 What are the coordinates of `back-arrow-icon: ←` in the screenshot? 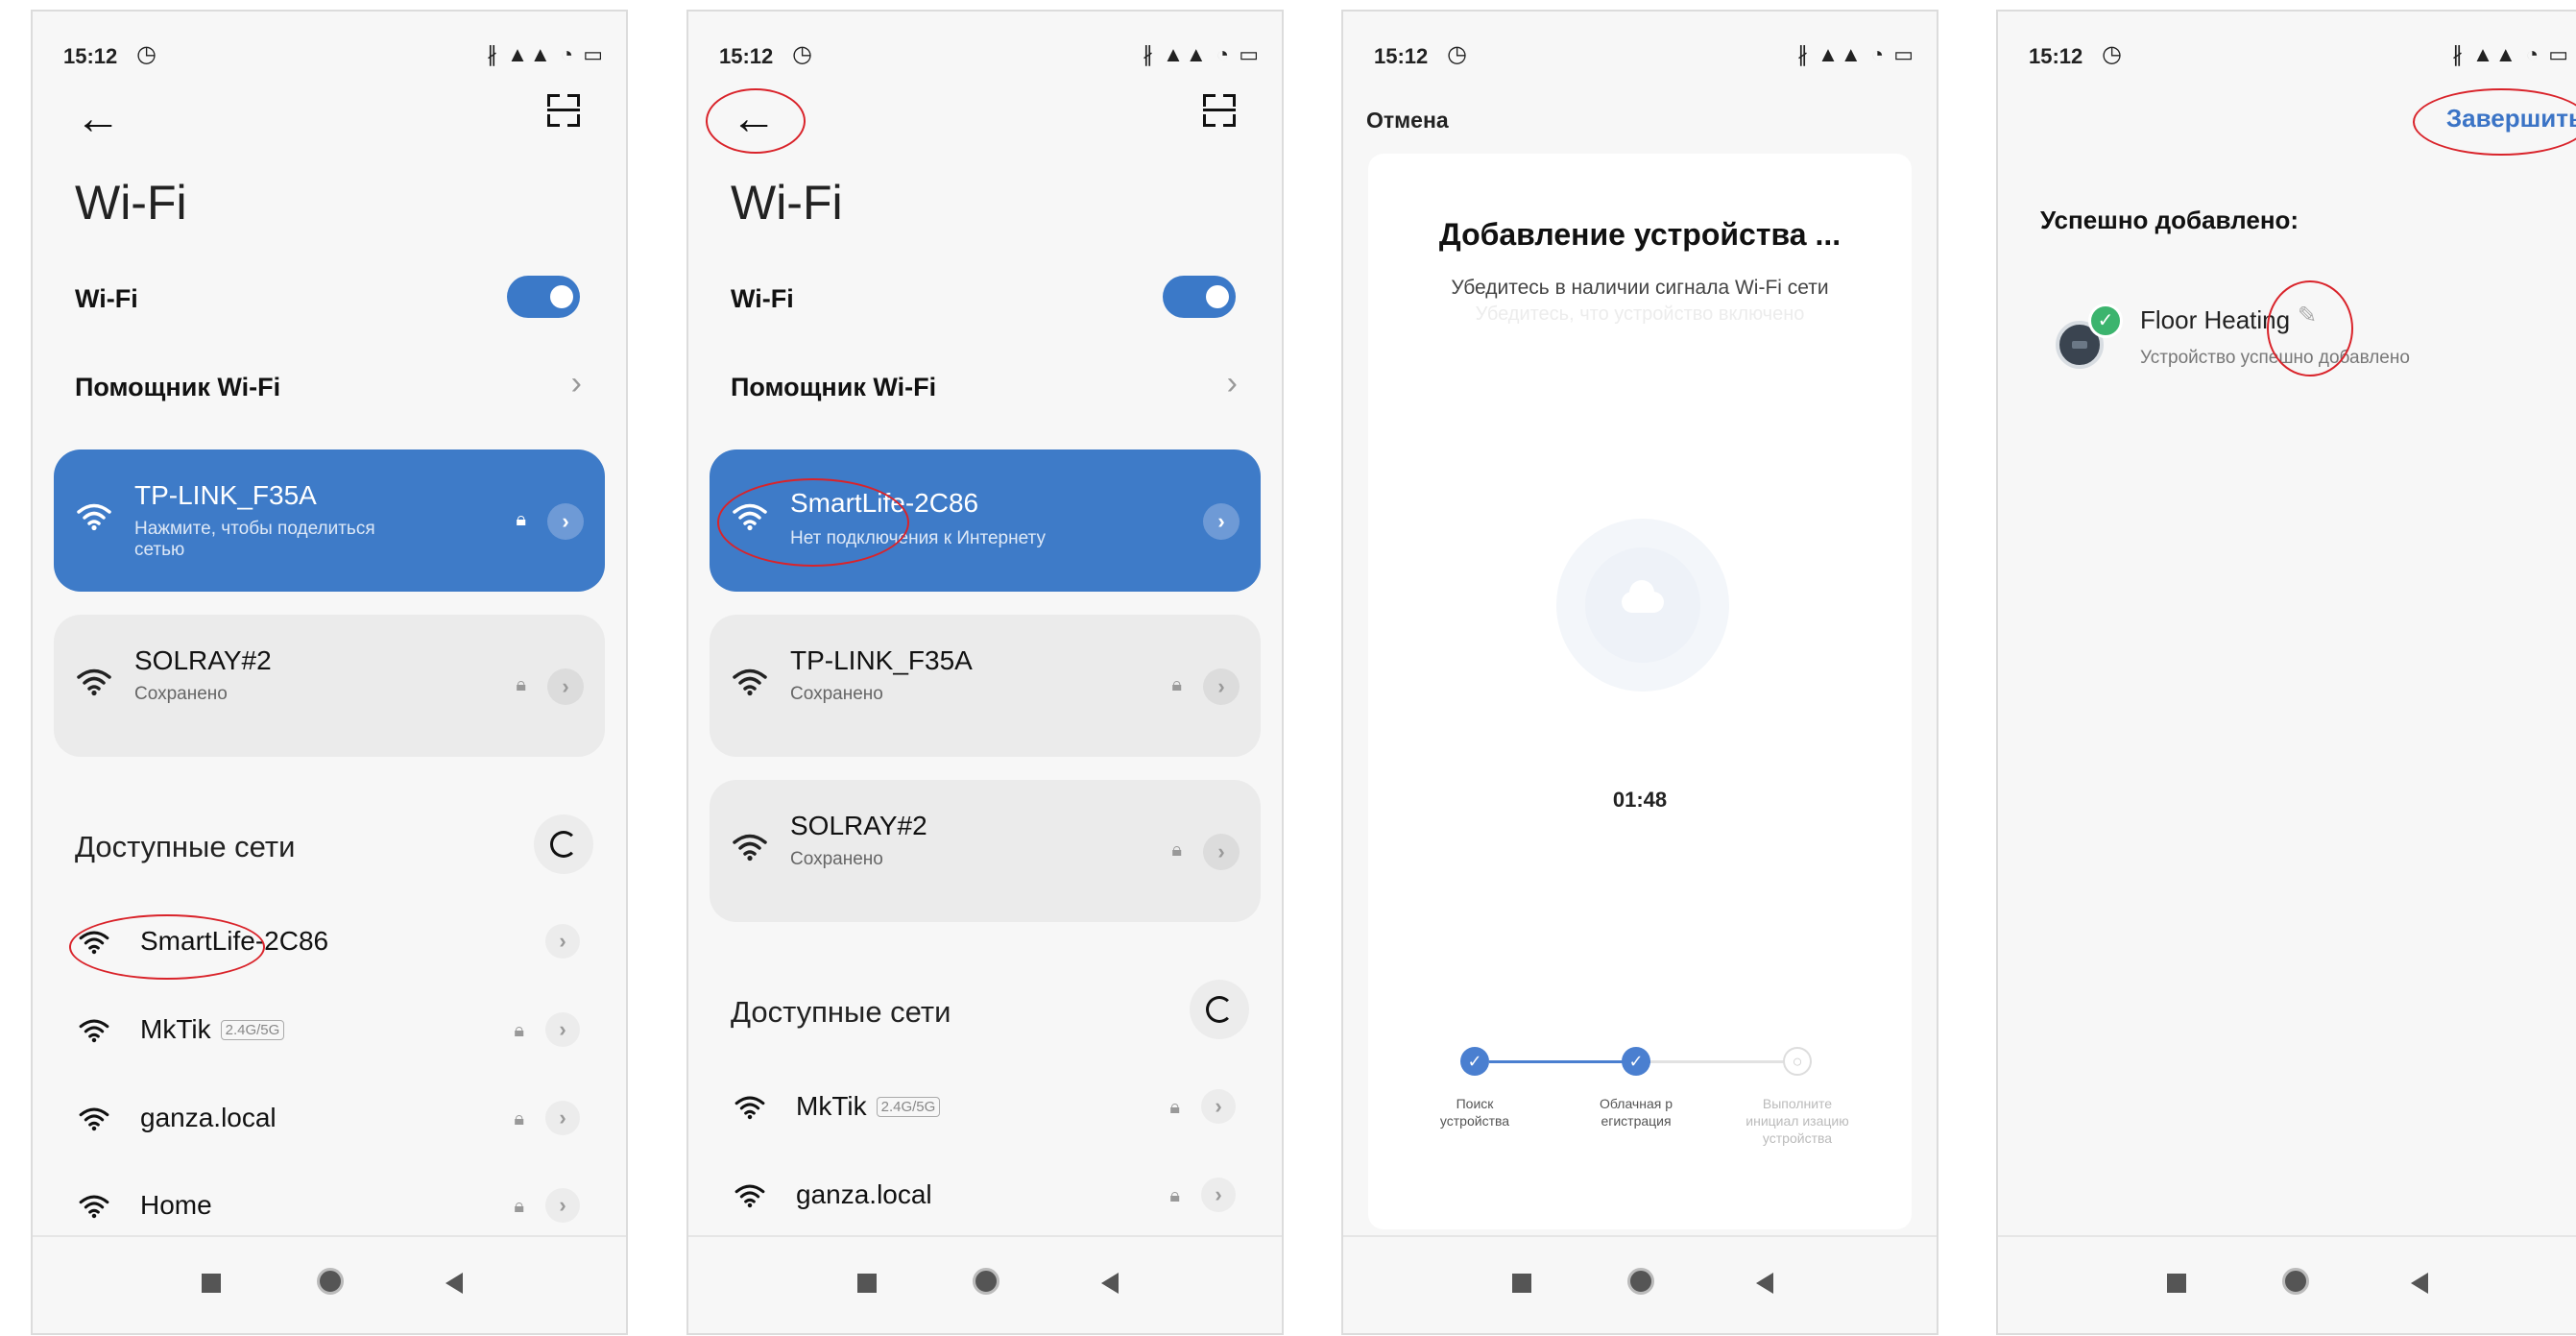 It's located at (98, 119).